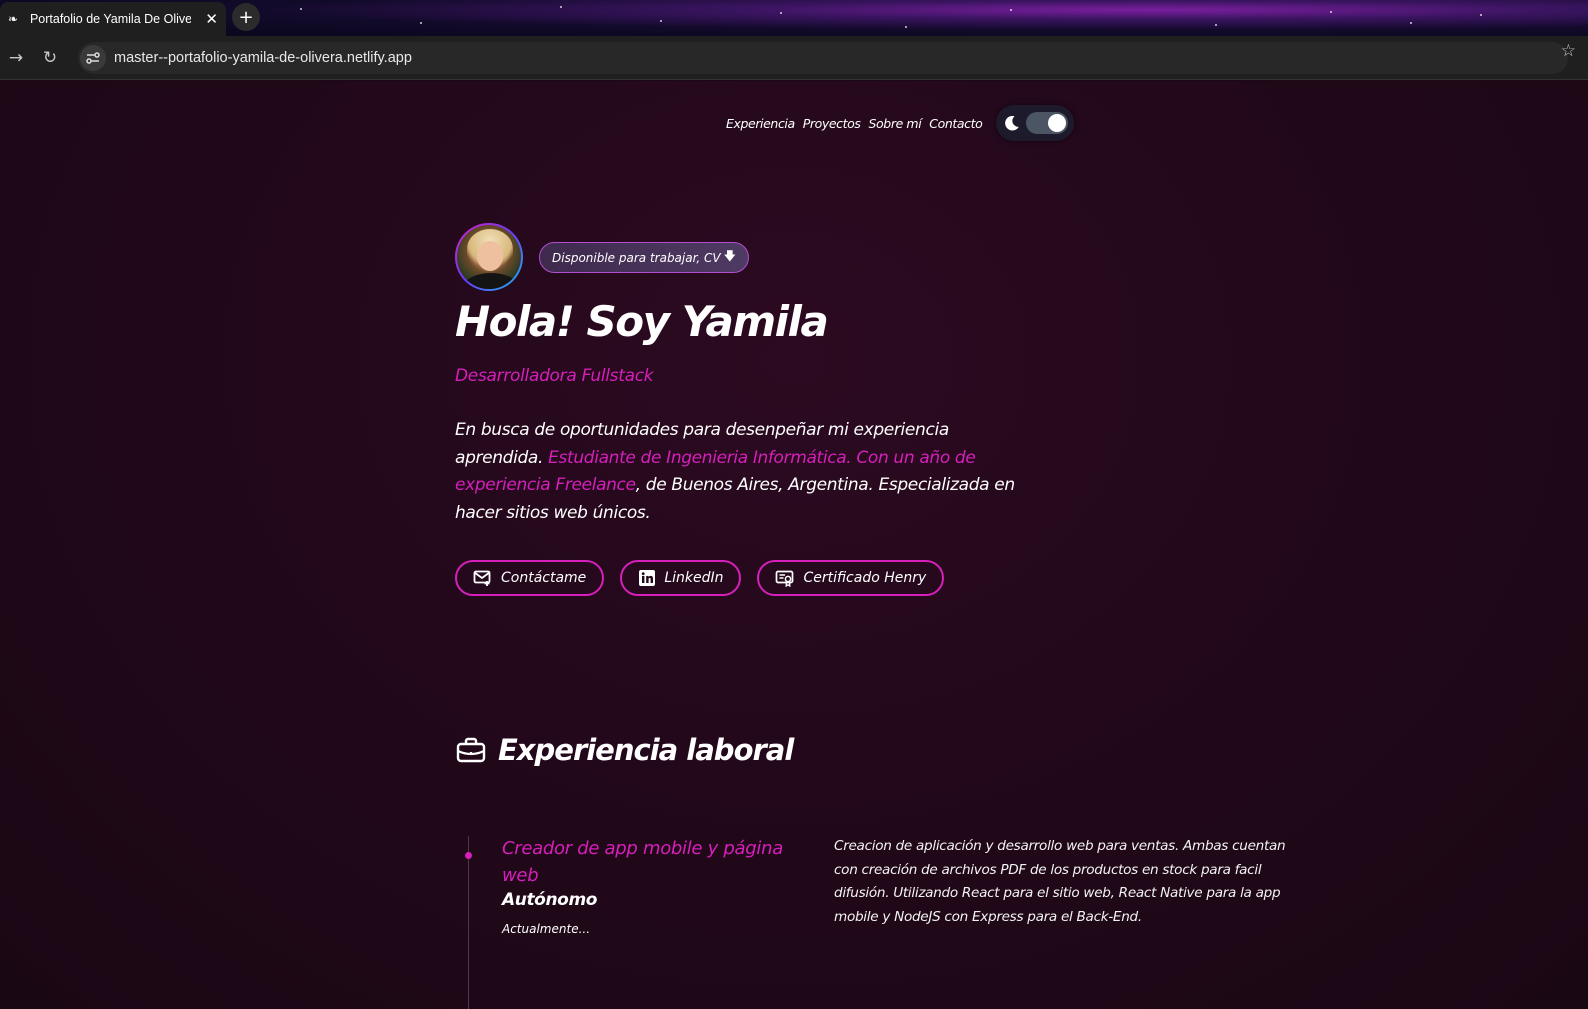  I want to click on site-favicon-icon: ❧, so click(13, 19).